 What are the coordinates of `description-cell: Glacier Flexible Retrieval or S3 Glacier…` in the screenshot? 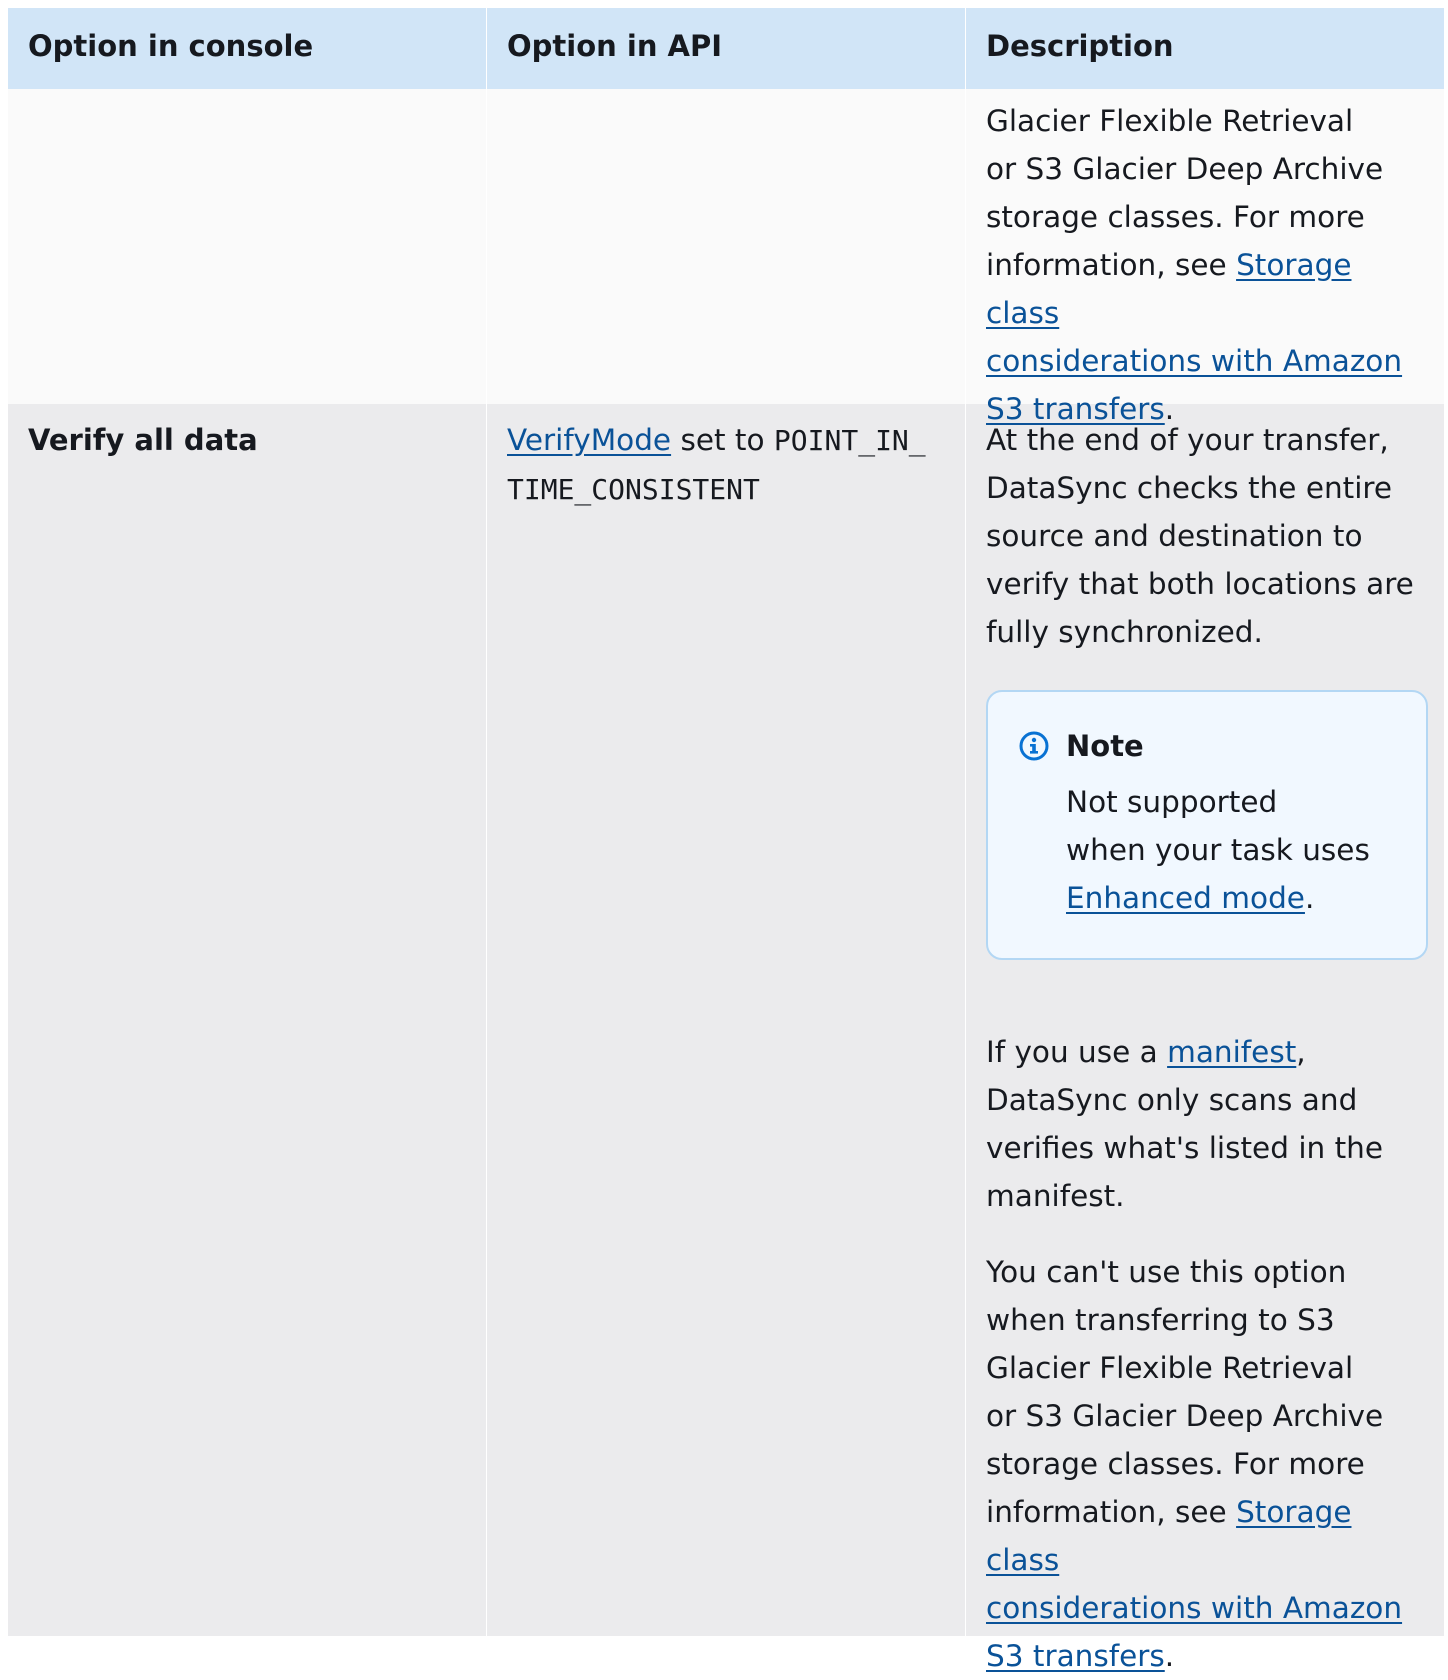 It's located at (1205, 257).